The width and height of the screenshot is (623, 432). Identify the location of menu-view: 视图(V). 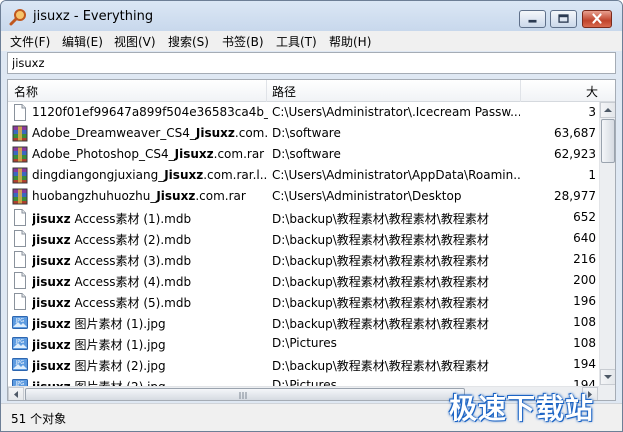
(135, 41).